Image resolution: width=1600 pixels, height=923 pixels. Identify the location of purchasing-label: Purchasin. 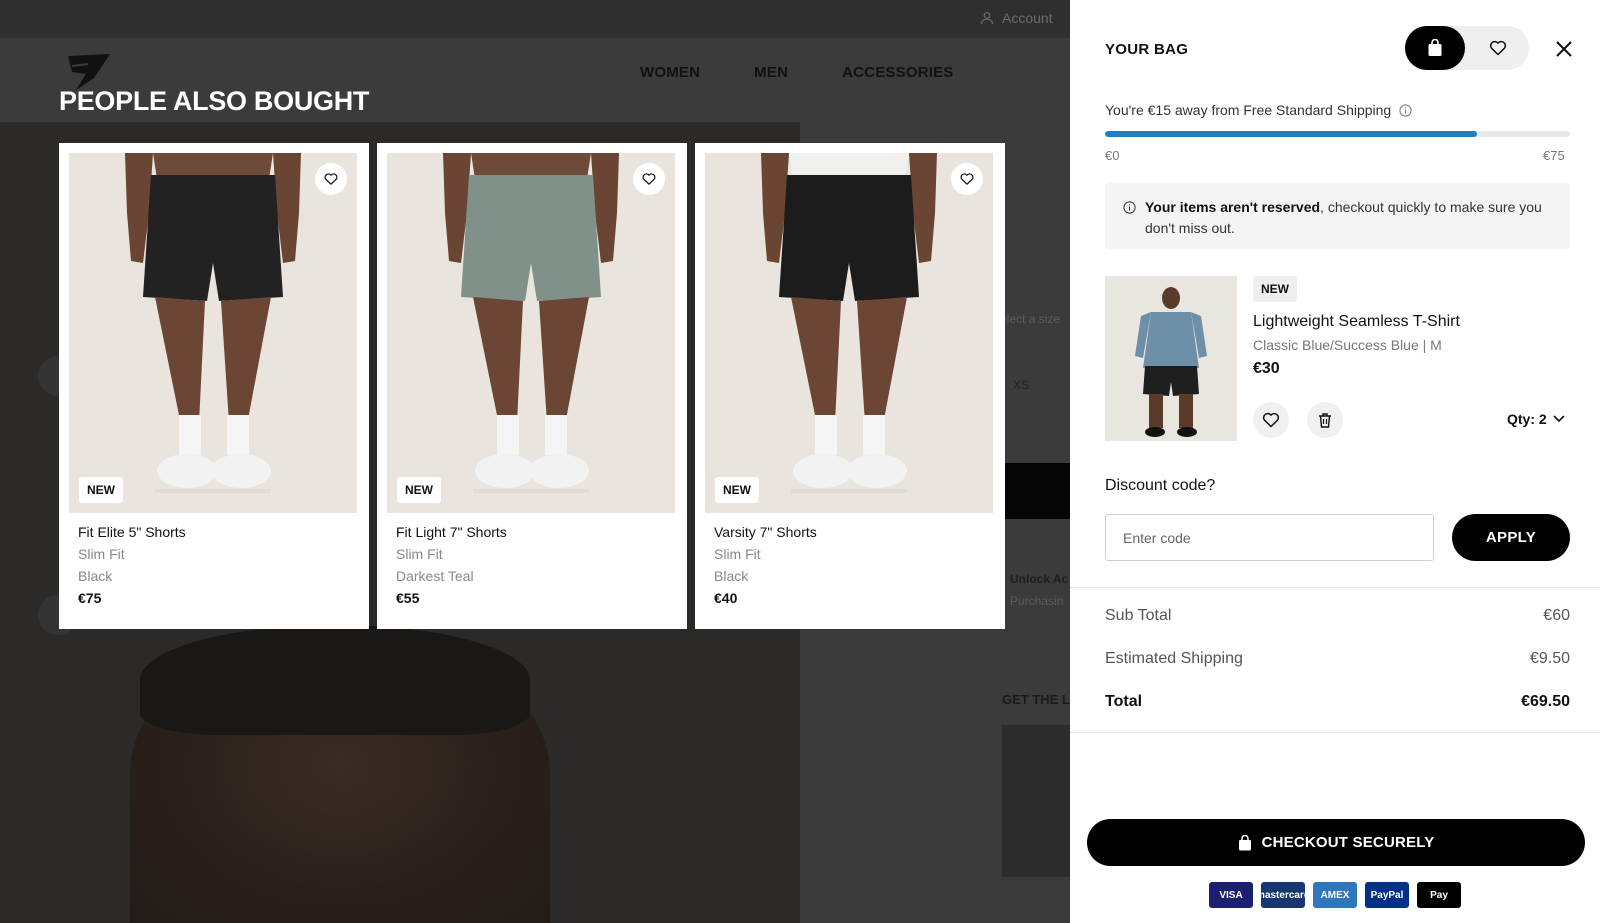
(1037, 601).